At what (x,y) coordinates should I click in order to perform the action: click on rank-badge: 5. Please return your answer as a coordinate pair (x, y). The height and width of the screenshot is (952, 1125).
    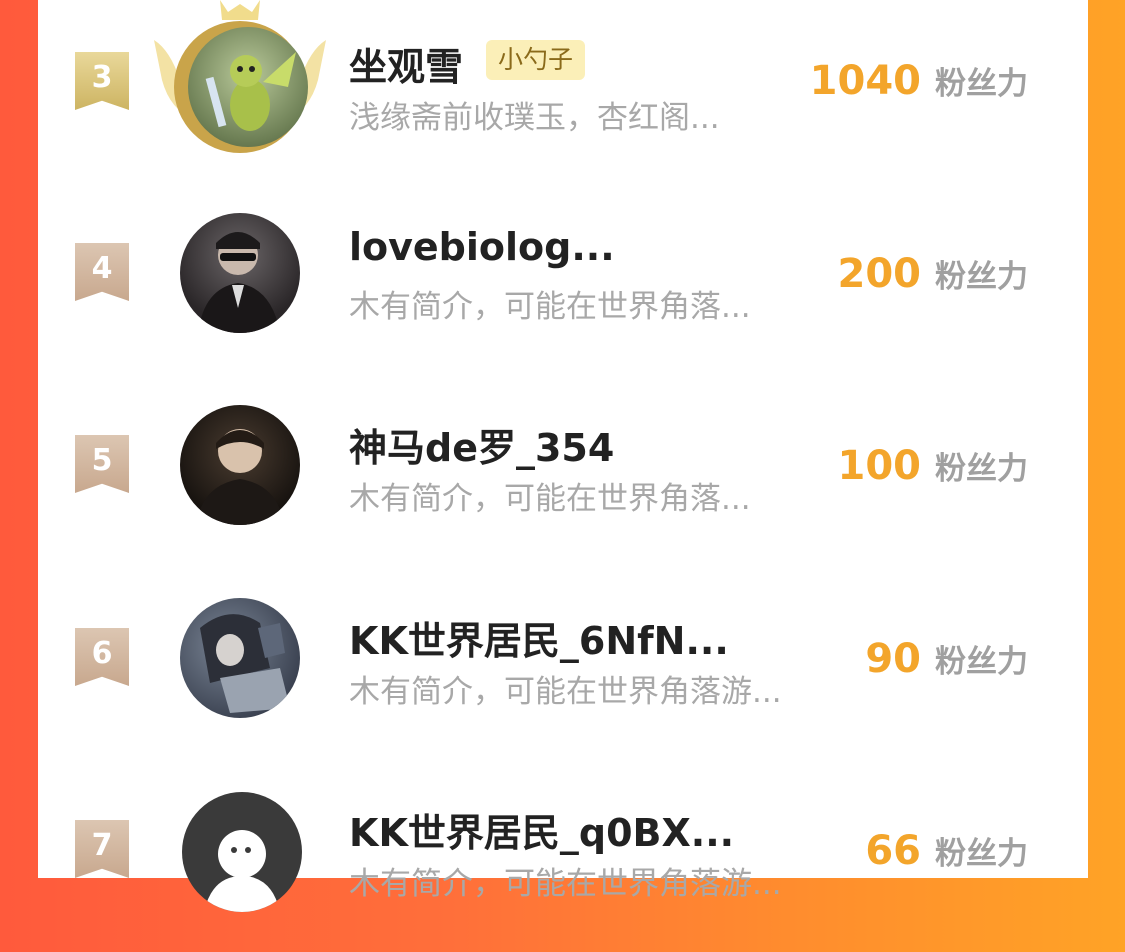
    Looking at the image, I should click on (102, 464).